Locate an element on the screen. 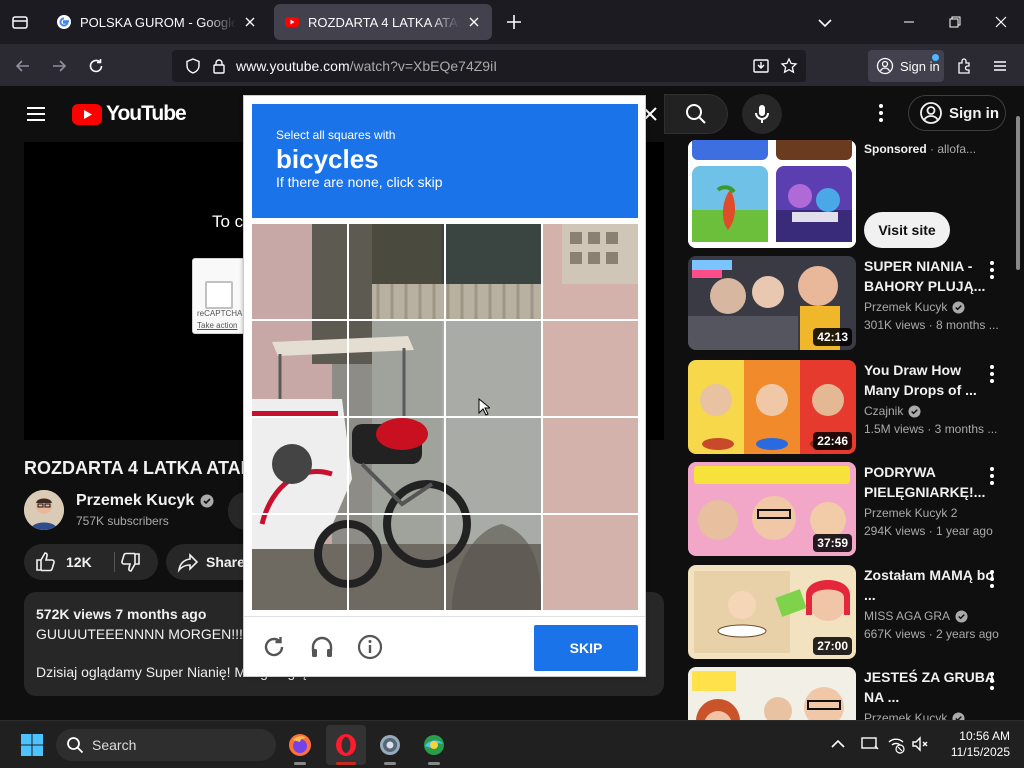 This screenshot has width=1024, height=768. taskbar-search: Search is located at coordinates (166, 745).